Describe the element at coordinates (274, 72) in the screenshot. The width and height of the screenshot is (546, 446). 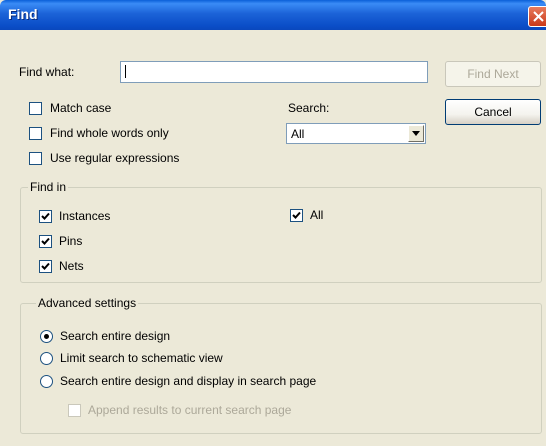
I see `find-what-input` at that location.